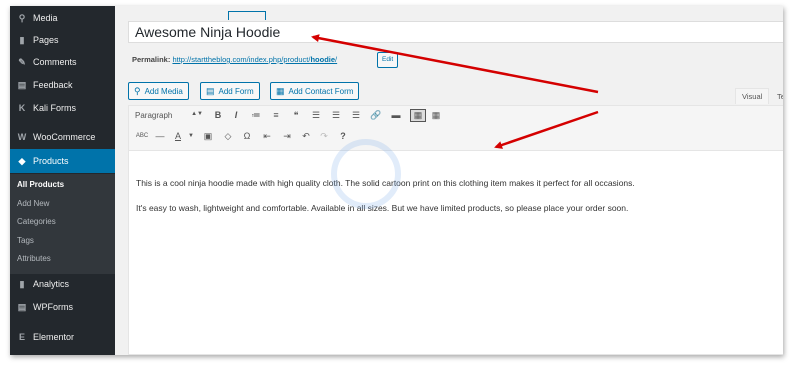 This screenshot has width=794, height=366. Describe the element at coordinates (777, 96) in the screenshot. I see `tab-text: Te` at that location.